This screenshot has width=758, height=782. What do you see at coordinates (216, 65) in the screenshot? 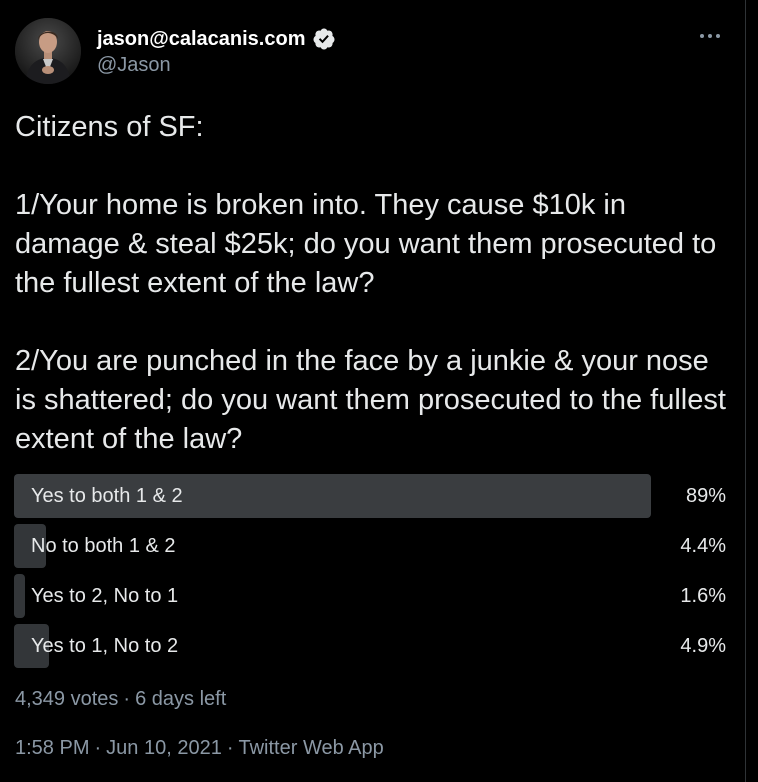
I see `handle: @Jason` at bounding box center [216, 65].